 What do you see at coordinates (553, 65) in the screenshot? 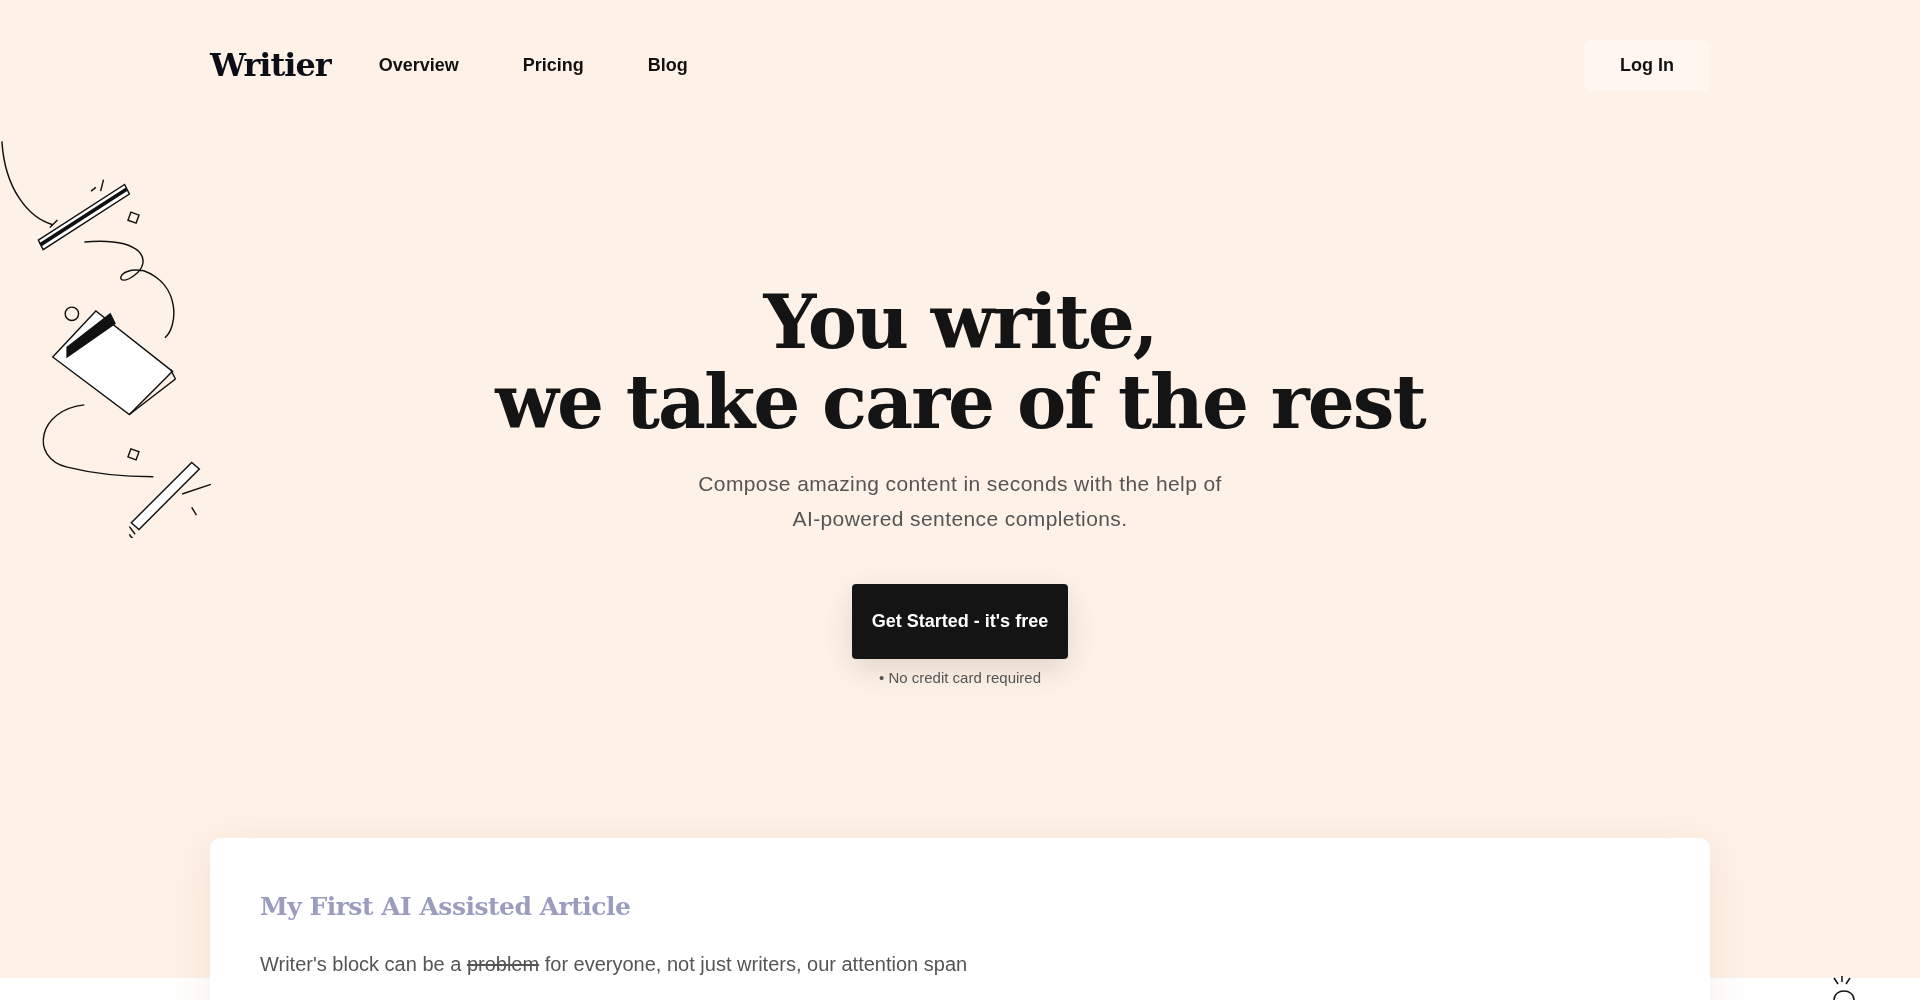
I see `nav-link: Pricing` at bounding box center [553, 65].